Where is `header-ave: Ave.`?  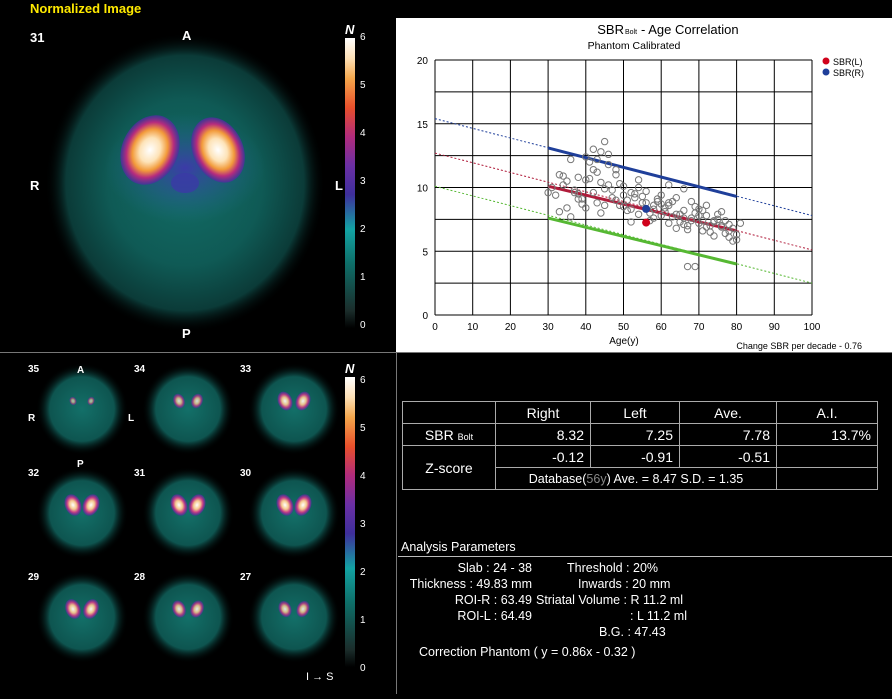
header-ave: Ave. is located at coordinates (728, 412).